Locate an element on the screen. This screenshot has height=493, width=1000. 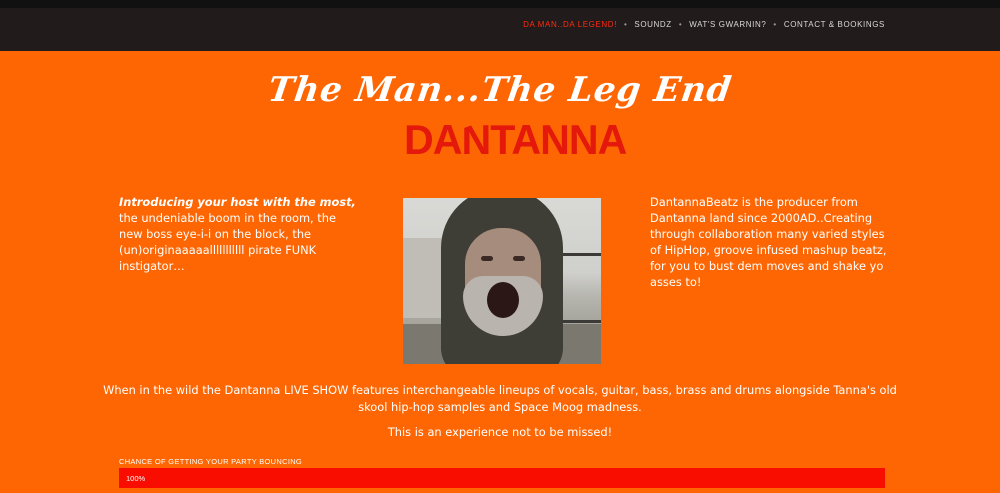
top-strip is located at coordinates (500, 4).